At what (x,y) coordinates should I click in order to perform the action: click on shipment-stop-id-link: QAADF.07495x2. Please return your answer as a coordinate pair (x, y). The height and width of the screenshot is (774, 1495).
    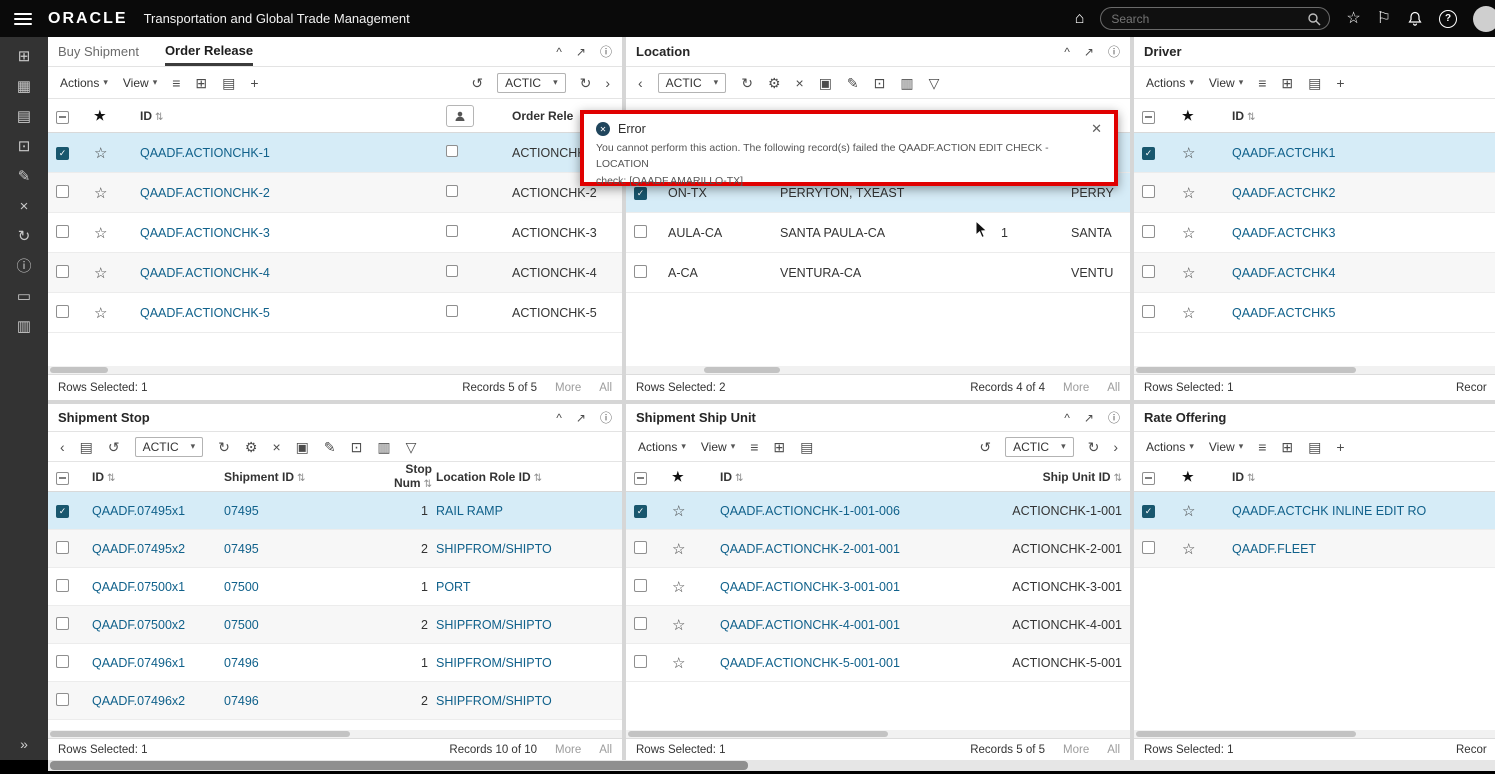
    Looking at the image, I should click on (158, 549).